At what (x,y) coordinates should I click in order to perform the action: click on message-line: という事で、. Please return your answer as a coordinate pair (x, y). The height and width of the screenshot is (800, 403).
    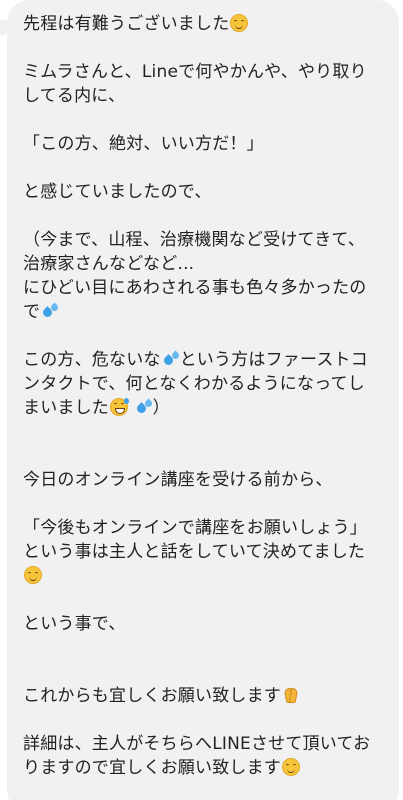
    Looking at the image, I should click on (208, 624).